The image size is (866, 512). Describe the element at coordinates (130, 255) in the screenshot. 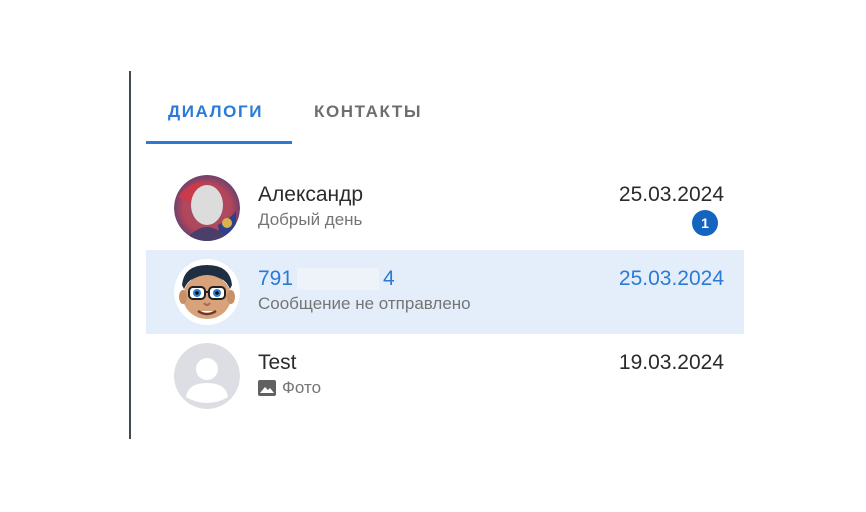

I see `left-border` at that location.